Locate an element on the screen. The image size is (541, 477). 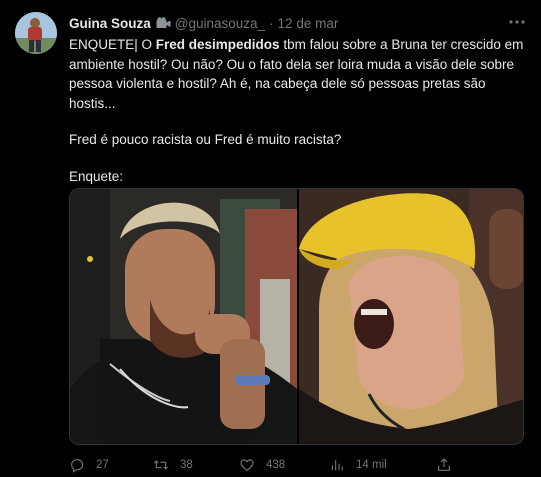
reply-button: 27 is located at coordinates (89, 465).